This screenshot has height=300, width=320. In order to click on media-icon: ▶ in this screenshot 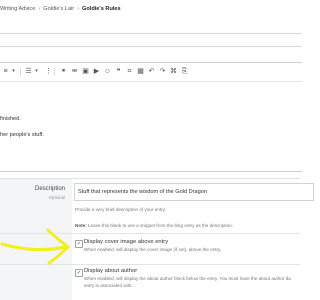, I will do `click(96, 71)`.